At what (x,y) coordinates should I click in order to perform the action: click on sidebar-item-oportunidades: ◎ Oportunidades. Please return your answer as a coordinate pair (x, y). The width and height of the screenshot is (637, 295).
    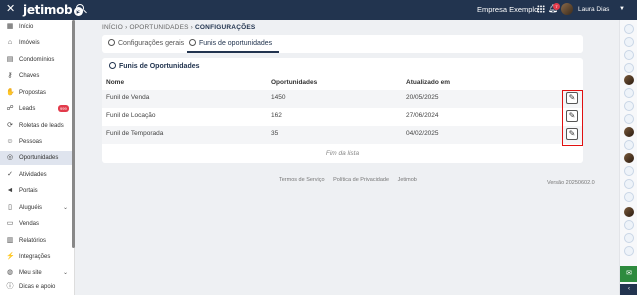
    Looking at the image, I should click on (36, 158).